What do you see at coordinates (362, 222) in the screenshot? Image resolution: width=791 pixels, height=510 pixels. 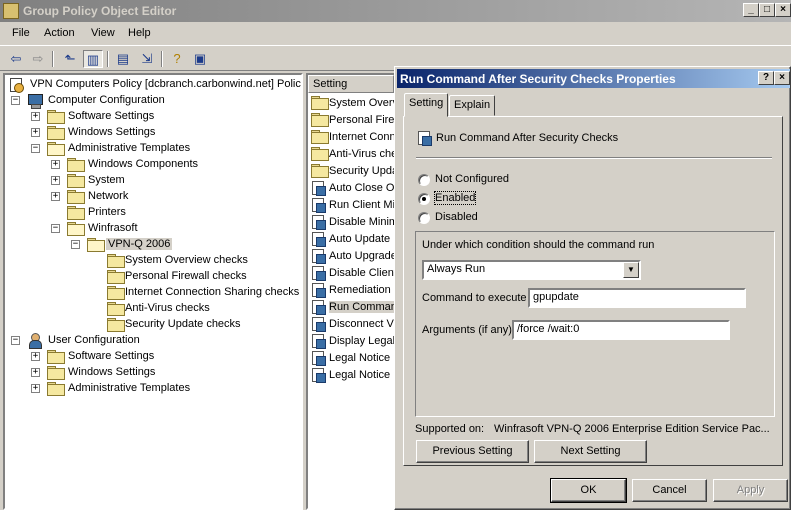 I see `list-item-label: Disable Minim` at bounding box center [362, 222].